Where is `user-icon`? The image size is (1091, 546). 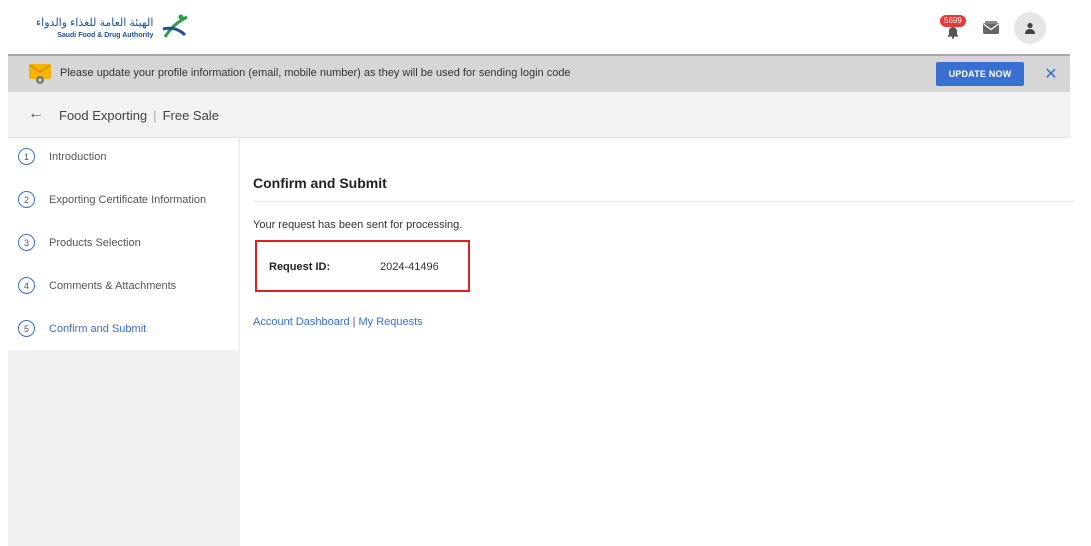 user-icon is located at coordinates (1030, 28).